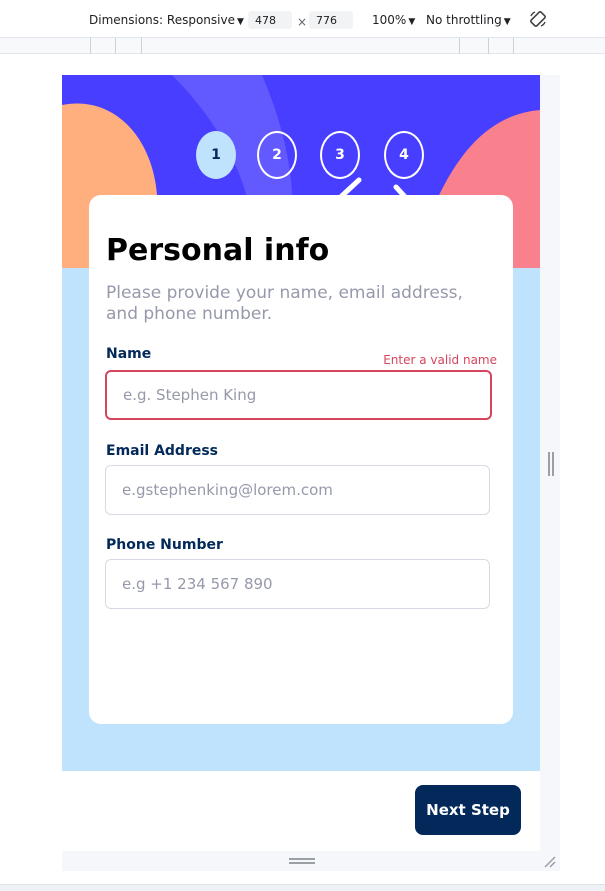 This screenshot has width=605, height=891. Describe the element at coordinates (389, 20) in the screenshot. I see `zoom-label: 100%` at that location.